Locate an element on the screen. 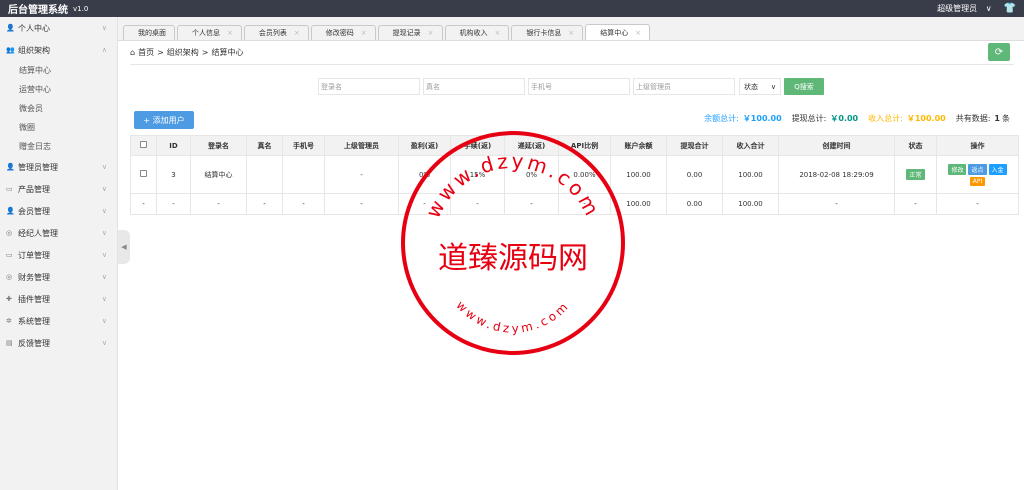 The image size is (1024, 490). sidebar-item-label: 财务管理 is located at coordinates (34, 277).